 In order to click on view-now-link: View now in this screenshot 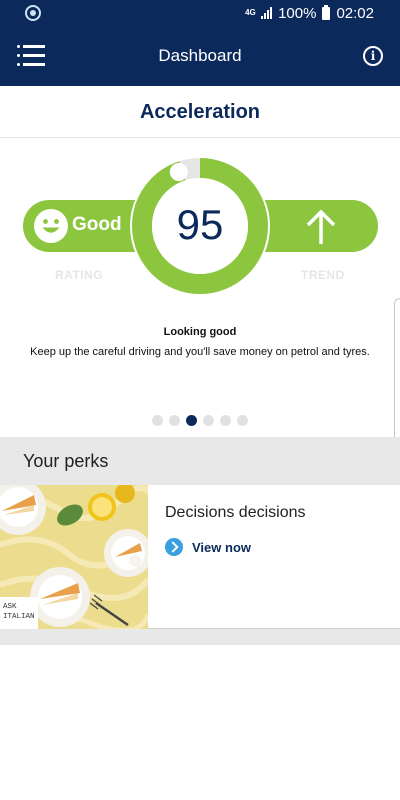, I will do `click(208, 547)`.